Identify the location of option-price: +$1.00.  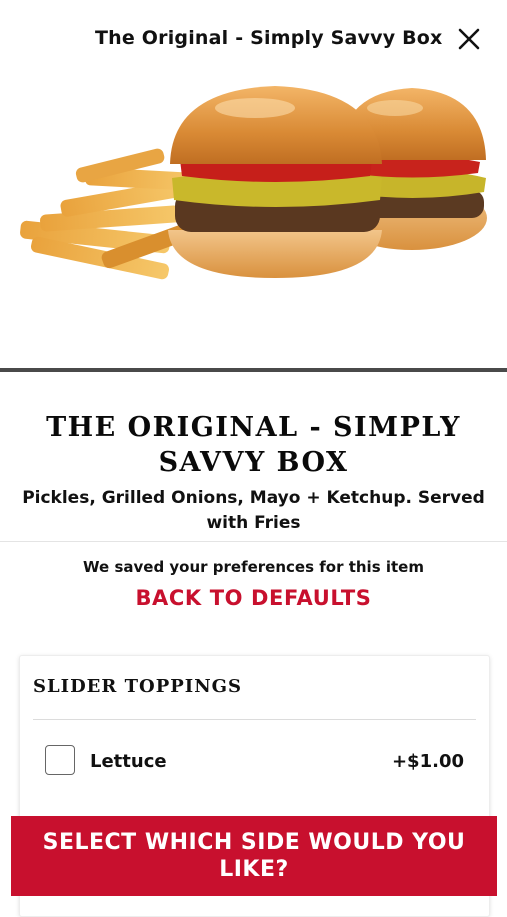
(427, 761).